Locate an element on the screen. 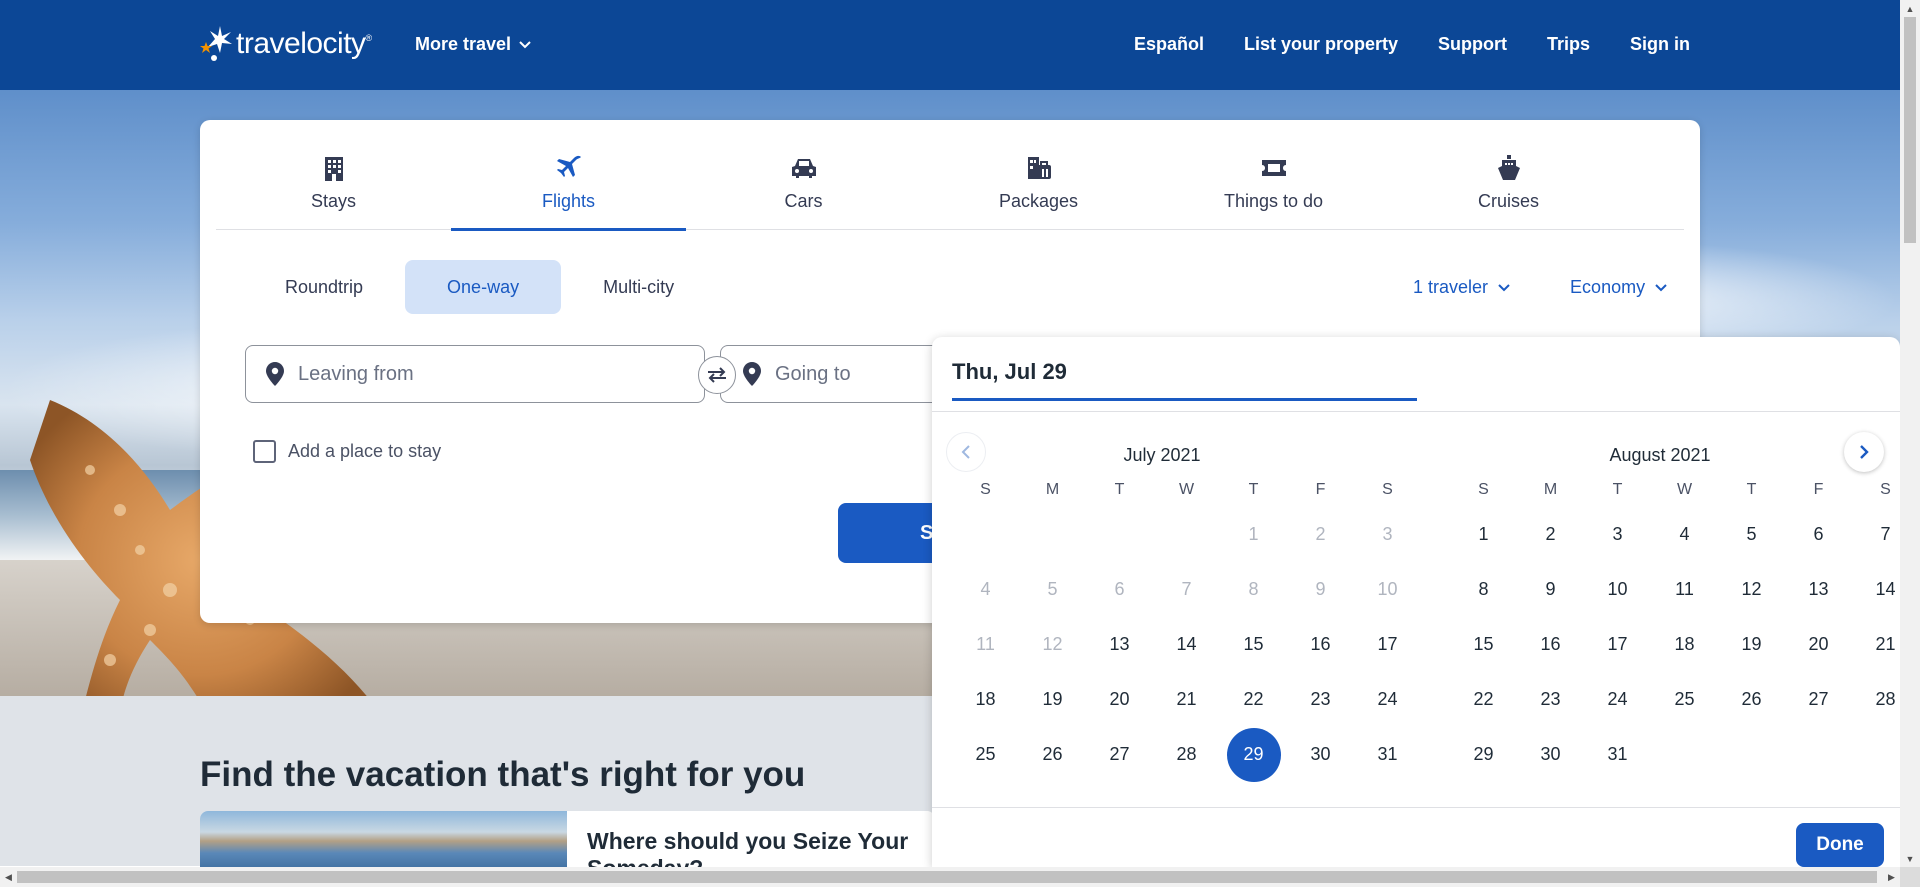  ticket-icon is located at coordinates (1274, 168).